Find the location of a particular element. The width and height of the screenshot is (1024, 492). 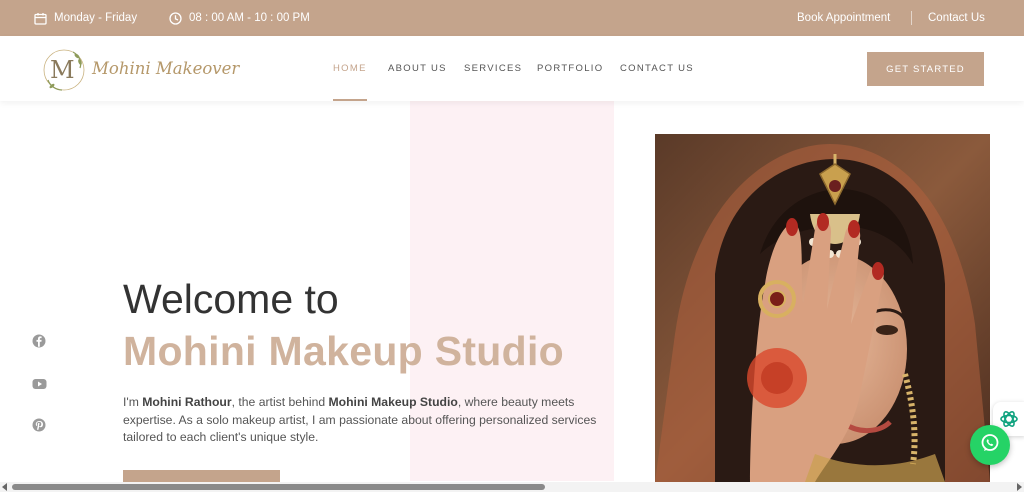

nav-active-indicator is located at coordinates (350, 100).